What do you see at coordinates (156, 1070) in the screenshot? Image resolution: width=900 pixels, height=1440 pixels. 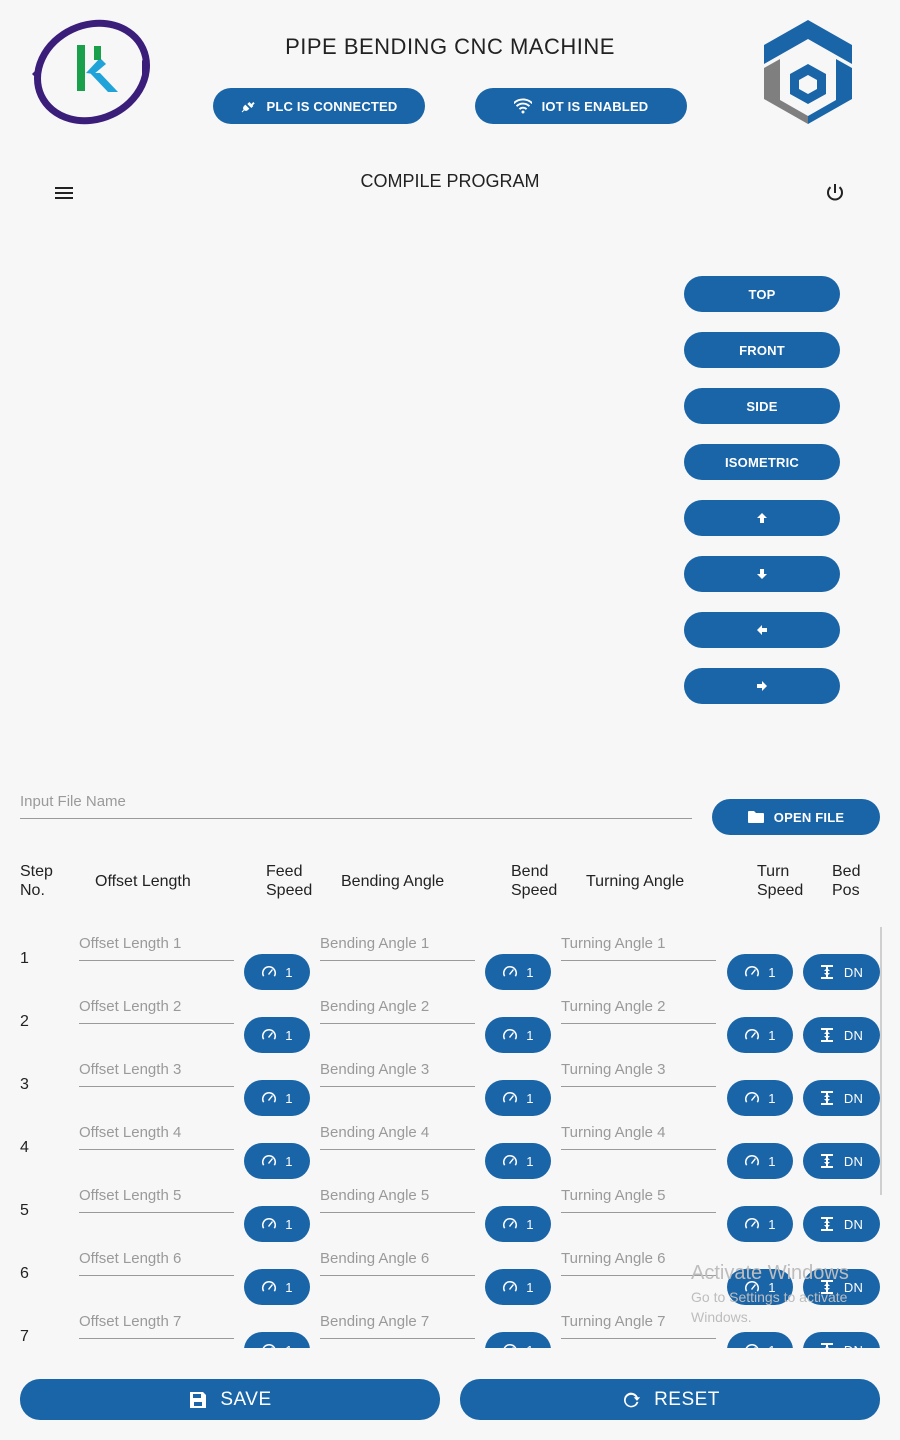 I see `offset-length-input: Offset Length 3` at bounding box center [156, 1070].